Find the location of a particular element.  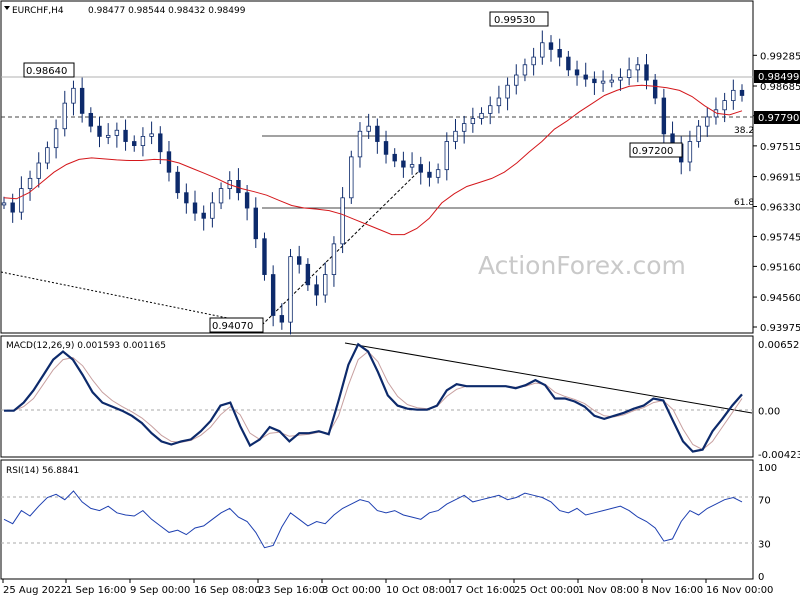

price-tick-label: 0.96330 is located at coordinates (780, 208).